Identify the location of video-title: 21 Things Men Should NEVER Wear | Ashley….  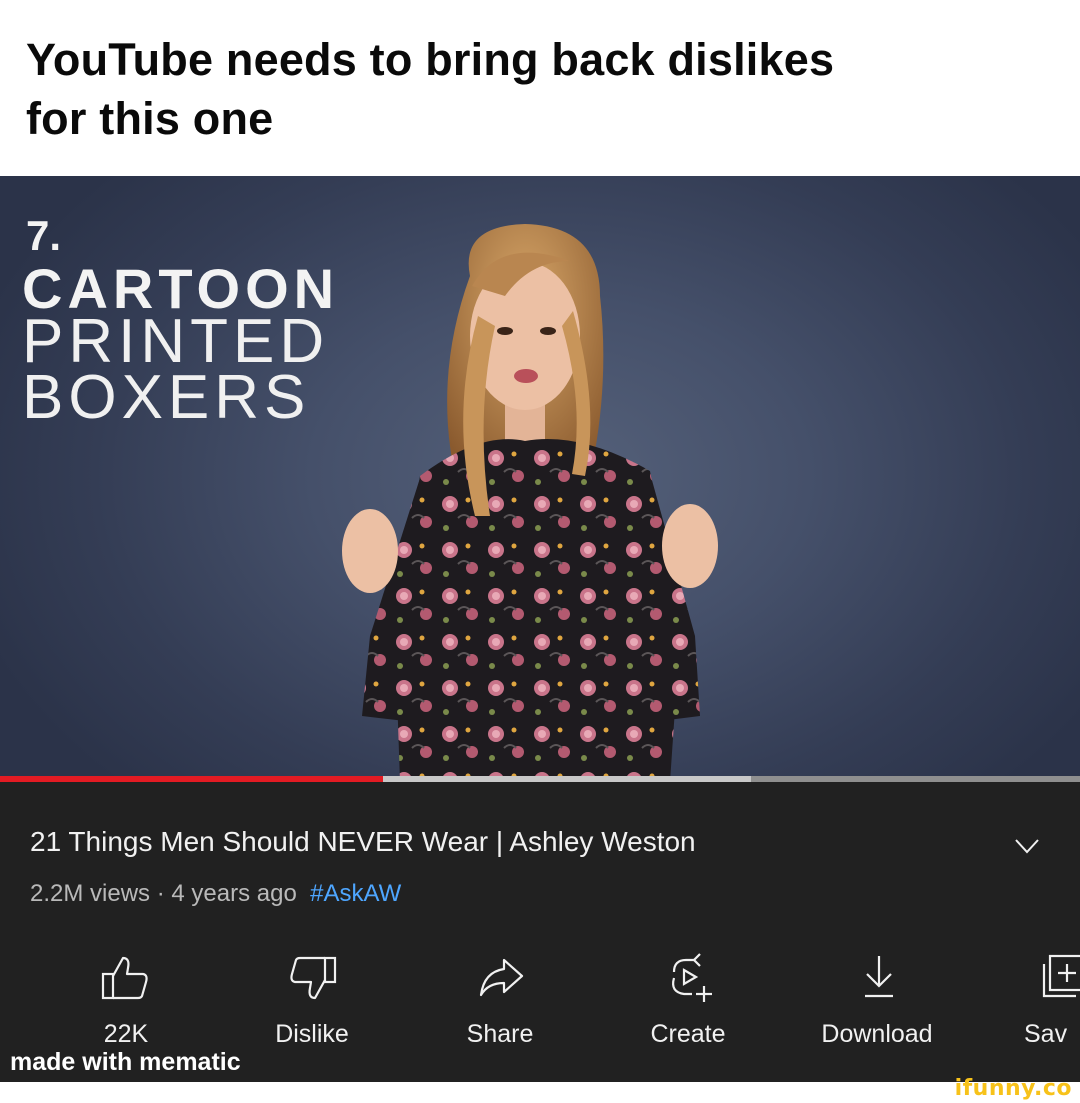
(363, 842).